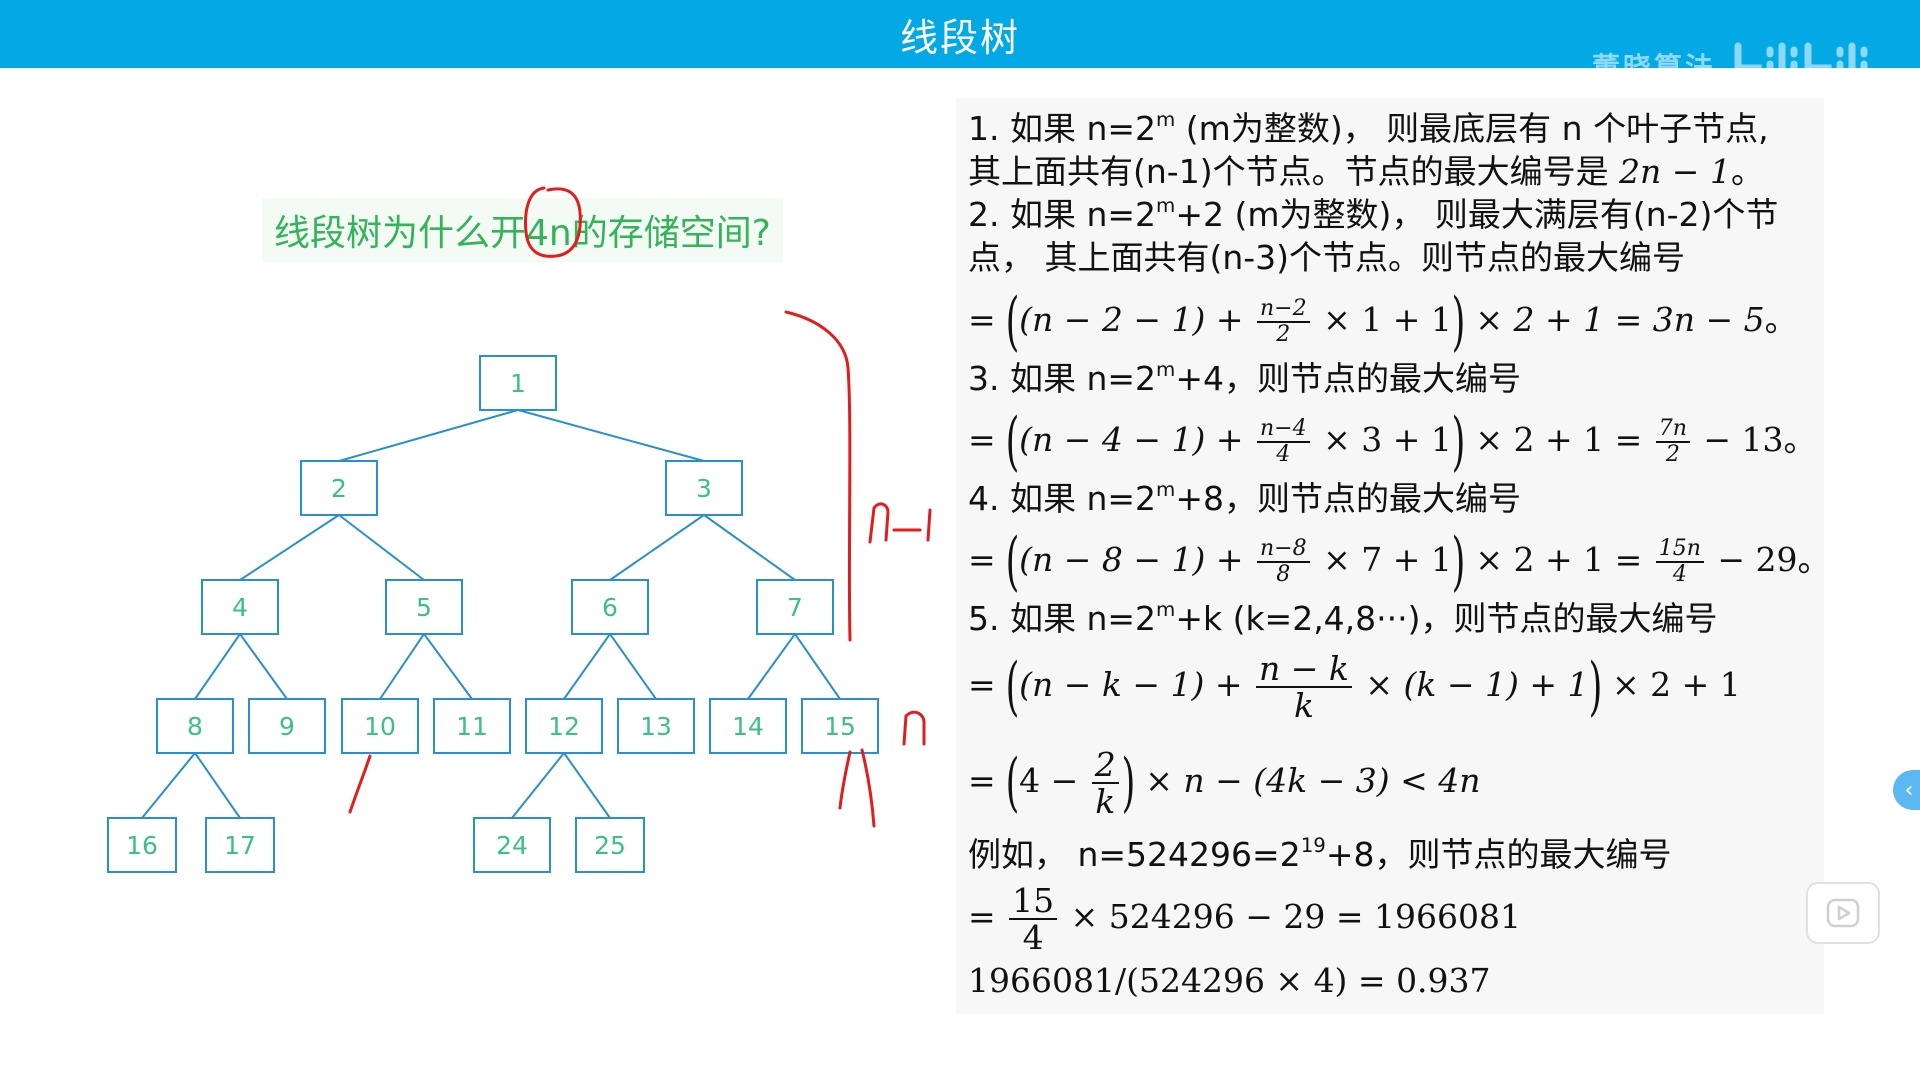 The width and height of the screenshot is (1920, 1080). What do you see at coordinates (339, 488) in the screenshot?
I see `tree-node: 2` at bounding box center [339, 488].